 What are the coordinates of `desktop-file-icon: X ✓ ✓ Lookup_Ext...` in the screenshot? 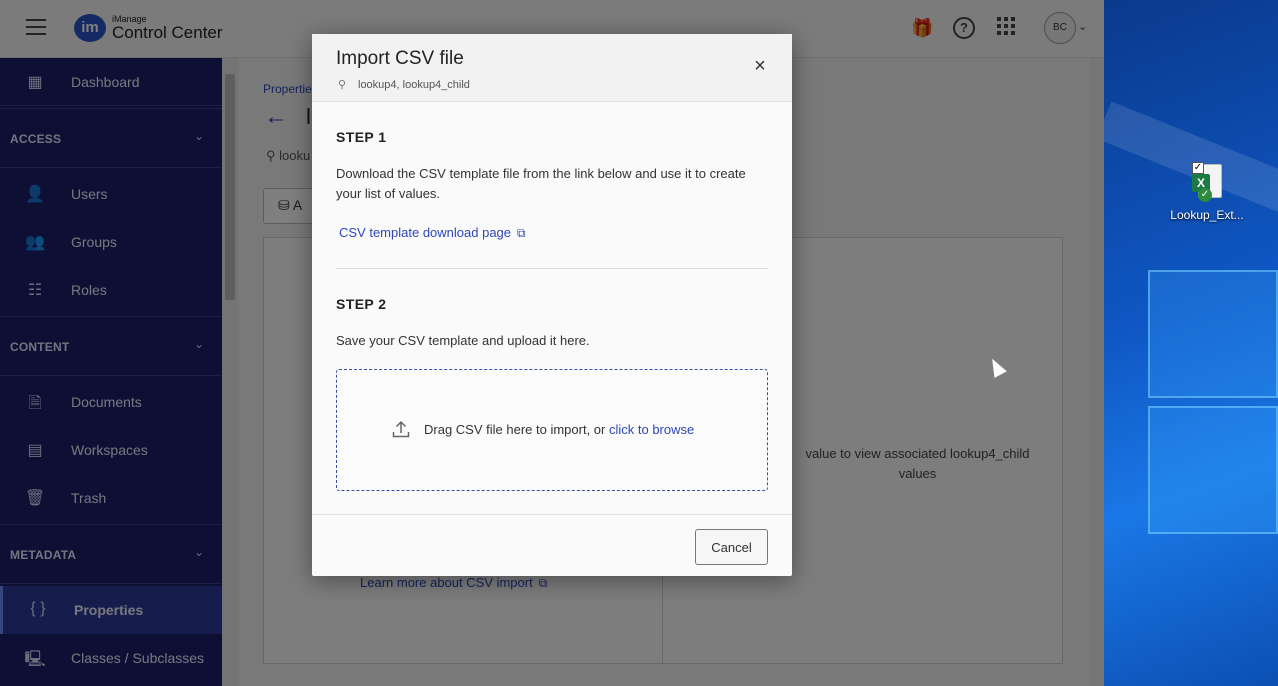 It's located at (1207, 192).